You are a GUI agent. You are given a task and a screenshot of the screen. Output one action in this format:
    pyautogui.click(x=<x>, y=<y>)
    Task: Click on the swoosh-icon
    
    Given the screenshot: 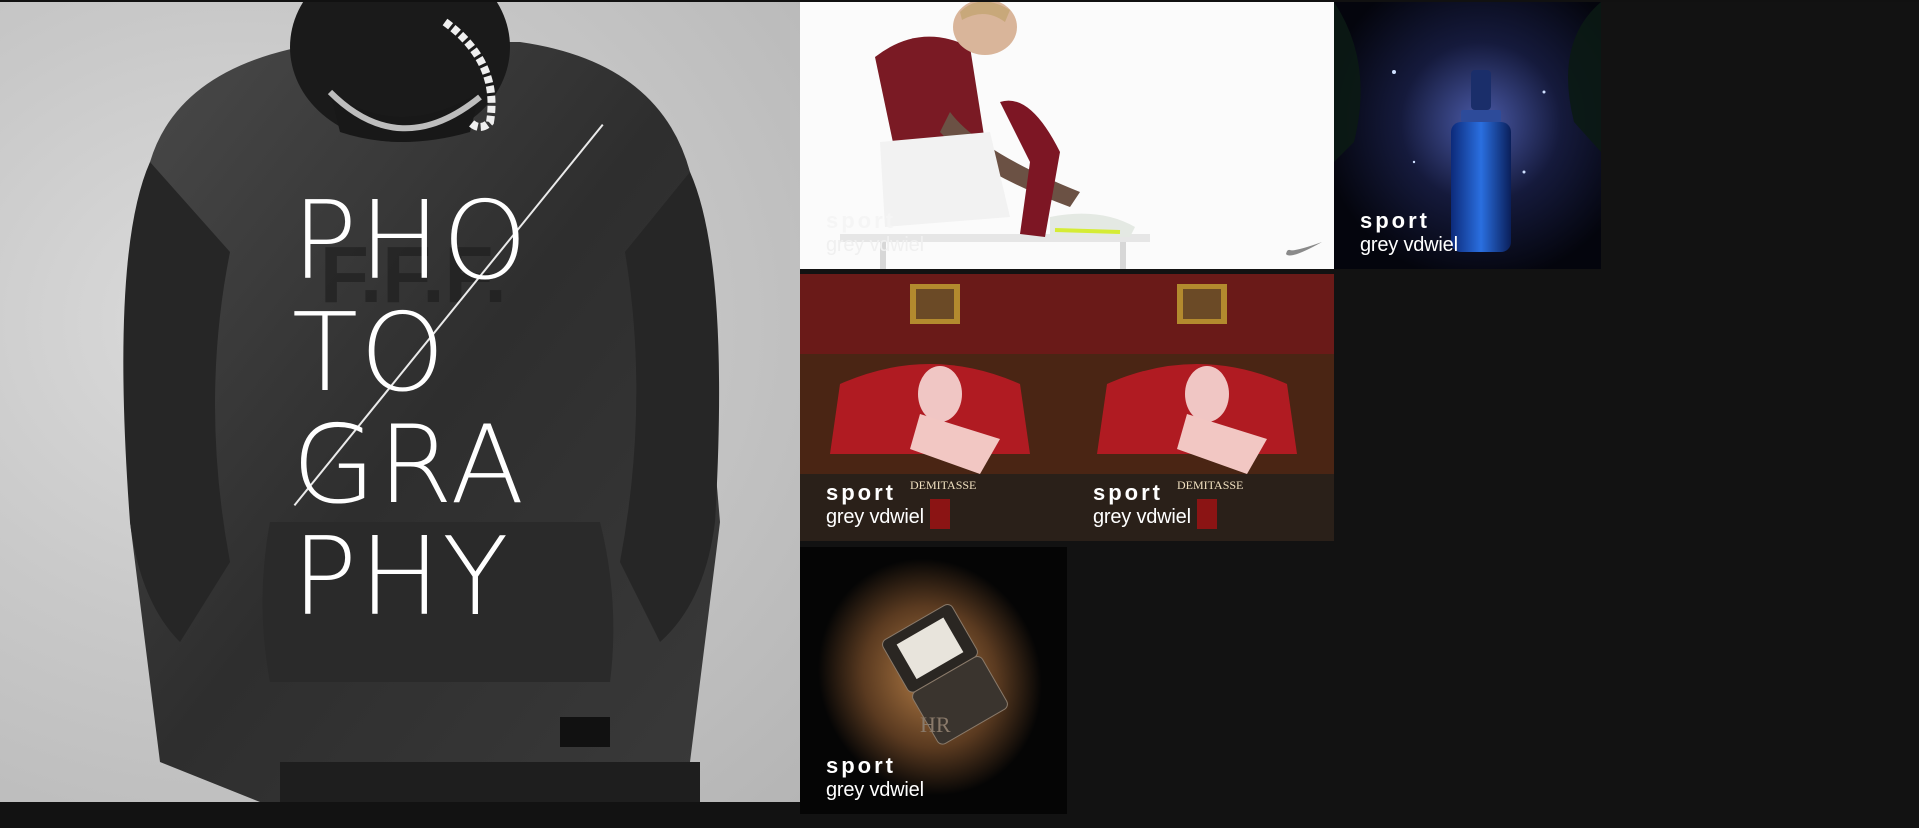 What is the action you would take?
    pyautogui.click(x=1304, y=249)
    